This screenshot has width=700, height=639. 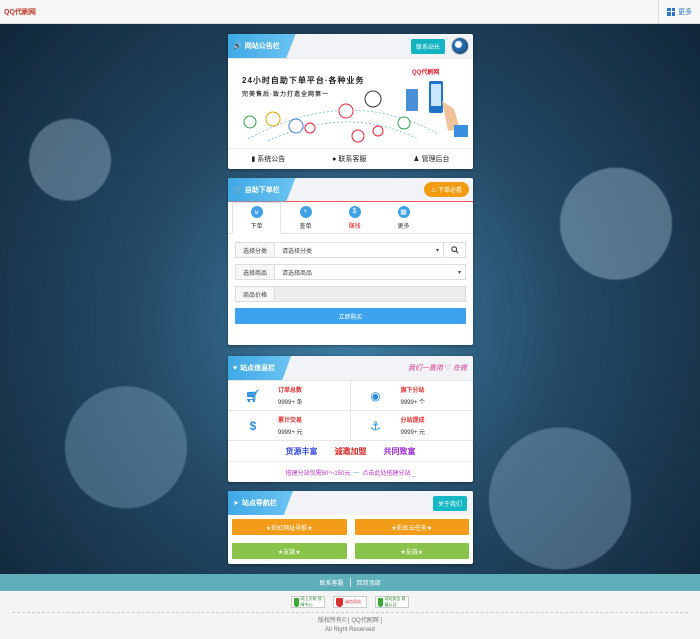 I want to click on stat-commission-value: 9999+ 元, so click(x=413, y=433).